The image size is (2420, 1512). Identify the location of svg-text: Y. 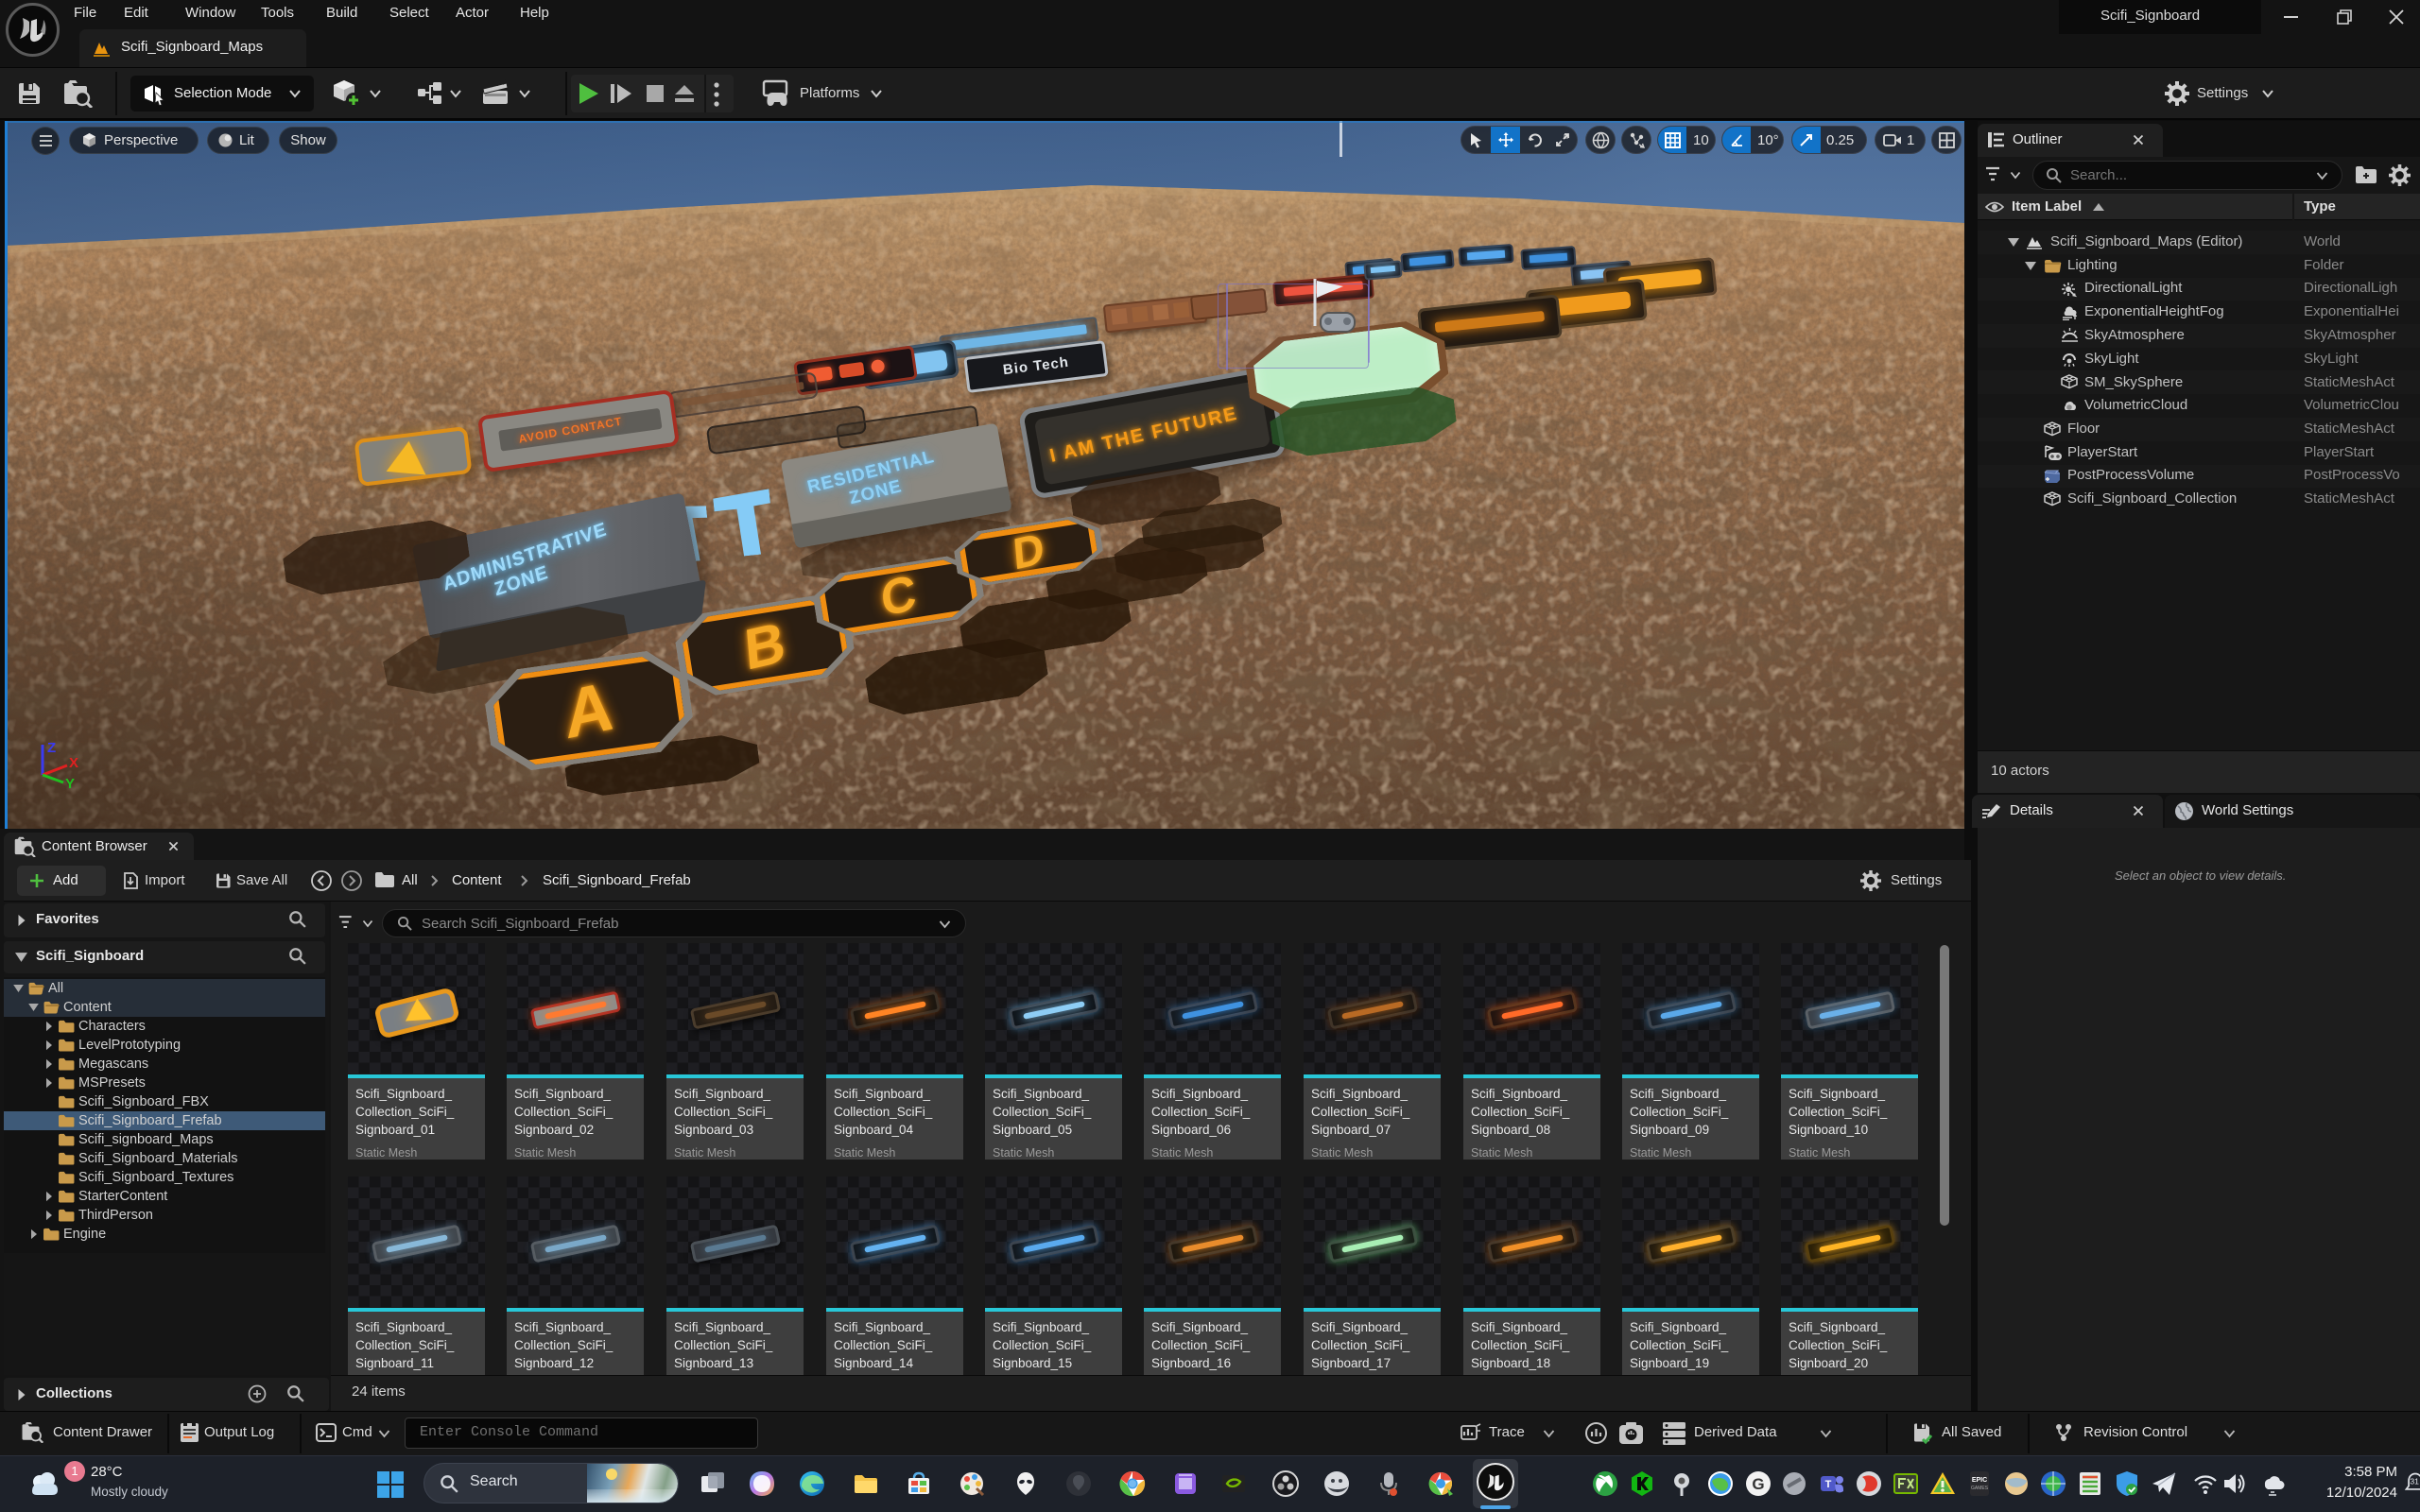
(70, 783).